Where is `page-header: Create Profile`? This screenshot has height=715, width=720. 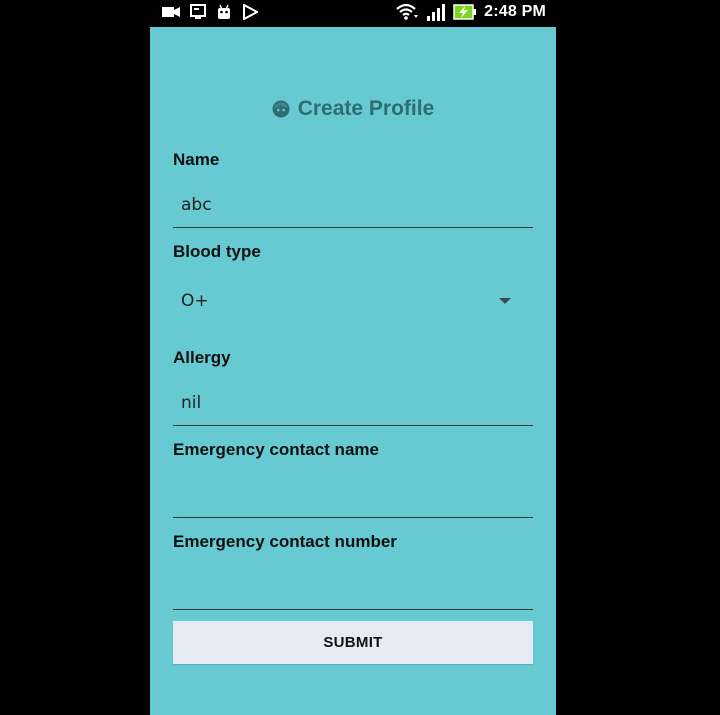
page-header: Create Profile is located at coordinates (353, 110).